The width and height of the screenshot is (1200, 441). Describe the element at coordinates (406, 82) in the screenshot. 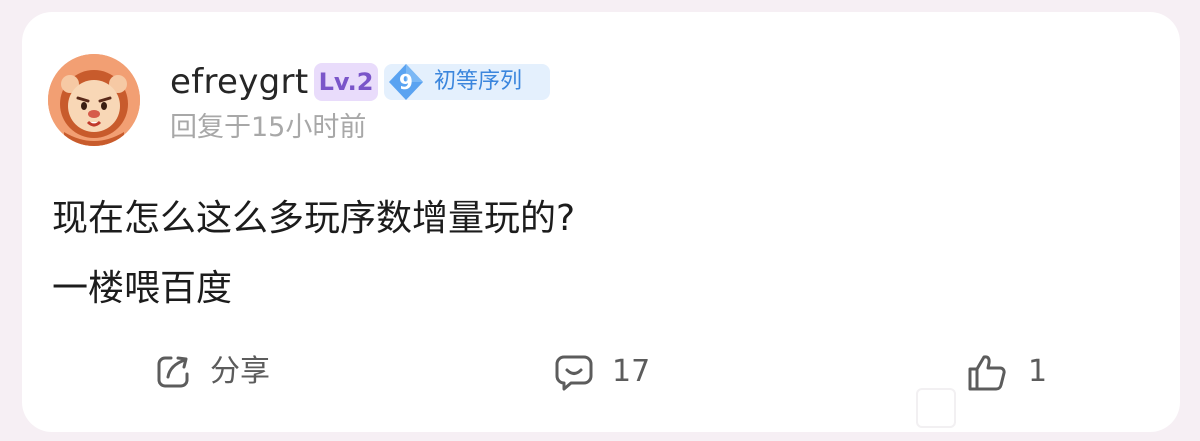

I see `rank-number: 9` at that location.